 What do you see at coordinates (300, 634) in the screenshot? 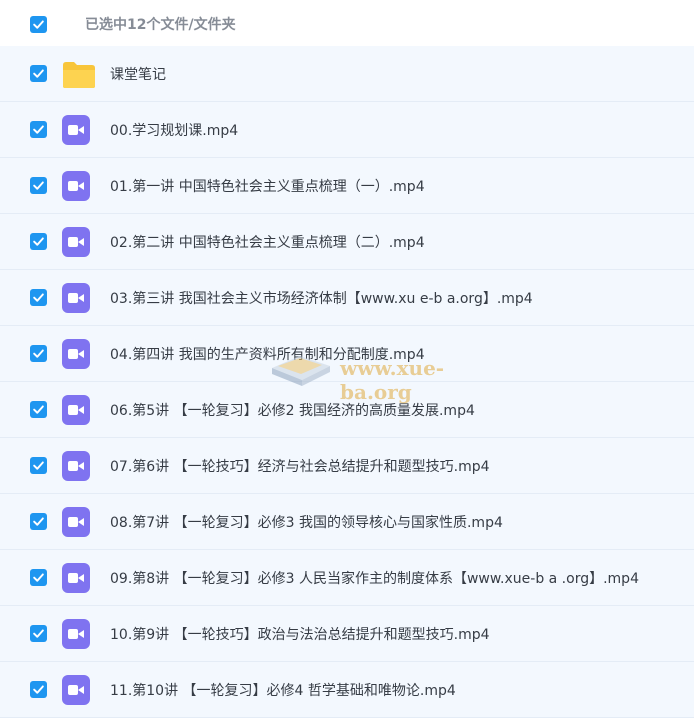
I see `file-name: 10.第9讲 【一轮技巧】政治与法治总结提升和题型技巧.mp4` at bounding box center [300, 634].